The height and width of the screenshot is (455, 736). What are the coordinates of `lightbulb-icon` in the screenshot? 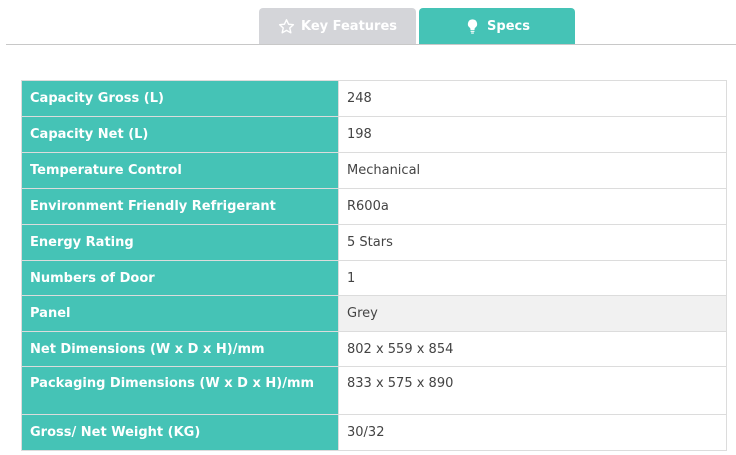 It's located at (472, 26).